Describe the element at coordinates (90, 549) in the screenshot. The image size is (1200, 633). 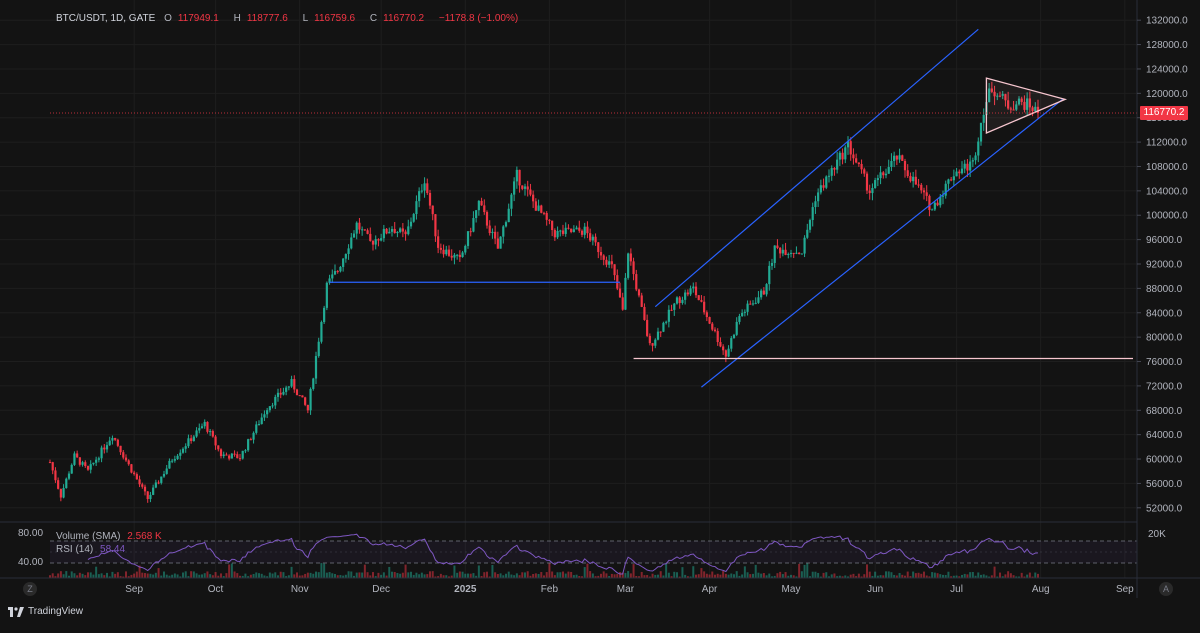
I see `rsi-legend: RSI (14) 58.44` at that location.